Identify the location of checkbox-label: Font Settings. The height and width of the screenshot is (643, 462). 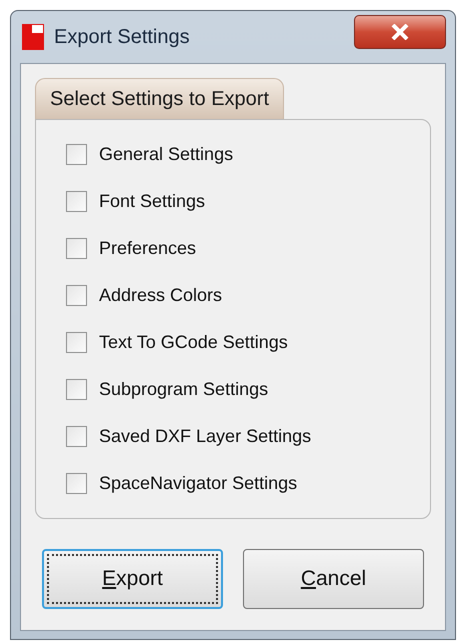
(152, 201).